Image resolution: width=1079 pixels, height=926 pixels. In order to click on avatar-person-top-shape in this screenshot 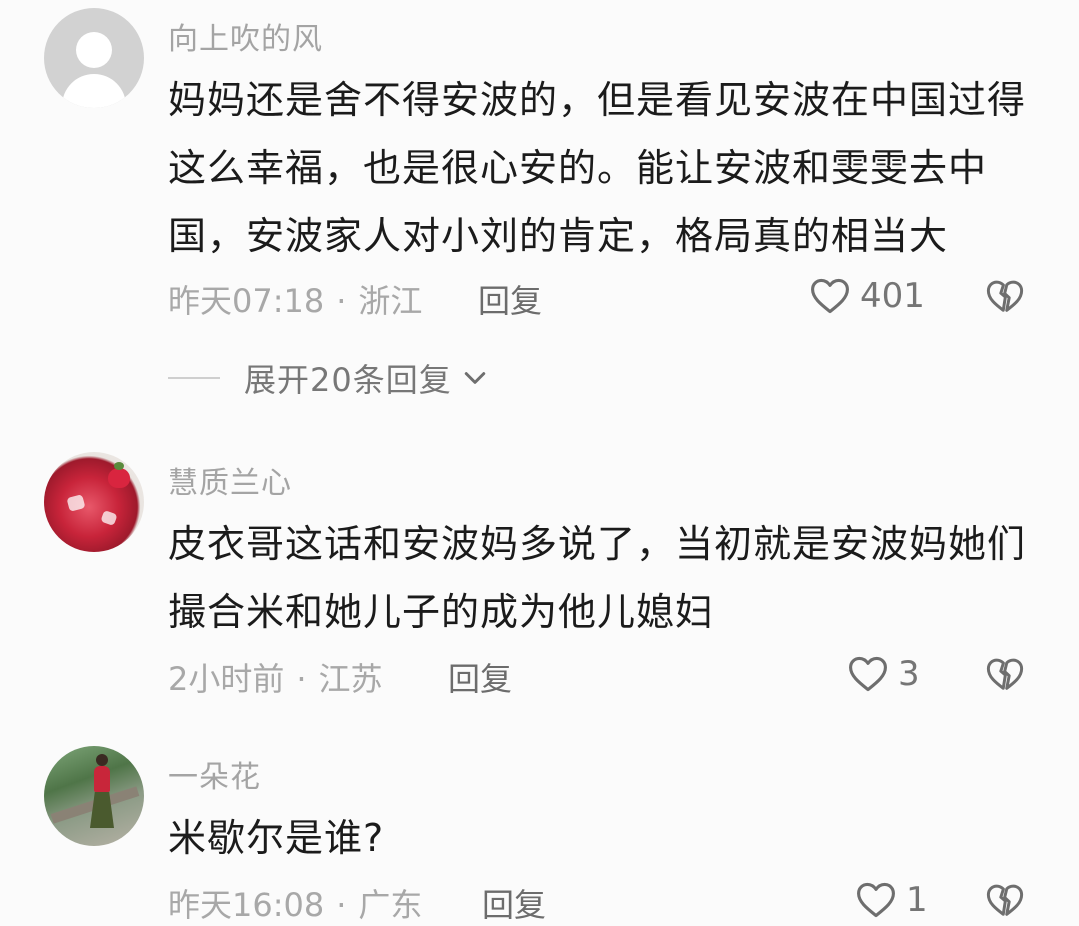, I will do `click(102, 779)`.